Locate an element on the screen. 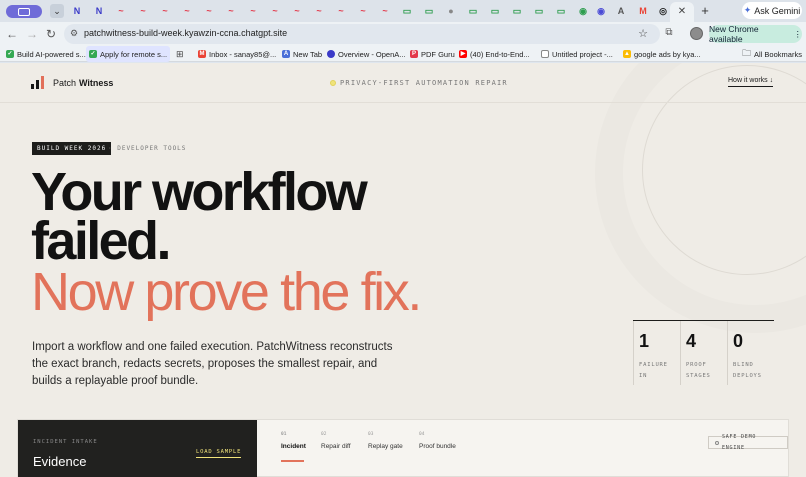 Image resolution: width=806 pixels, height=477 pixels. hero-headline-line-1: Your workflow is located at coordinates (199, 192).